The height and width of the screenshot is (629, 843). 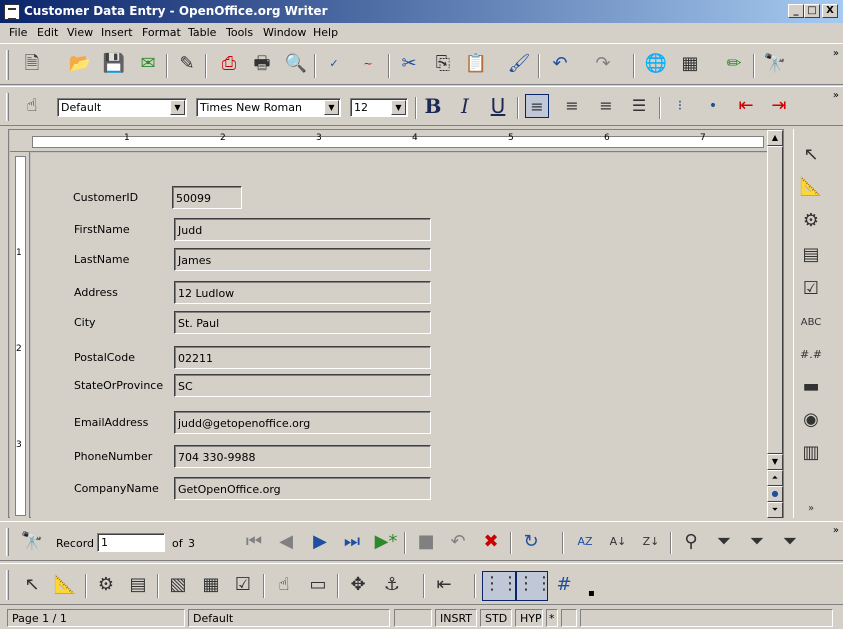 What do you see at coordinates (254, 542) in the screenshot?
I see `first-record-icon: ⏮` at bounding box center [254, 542].